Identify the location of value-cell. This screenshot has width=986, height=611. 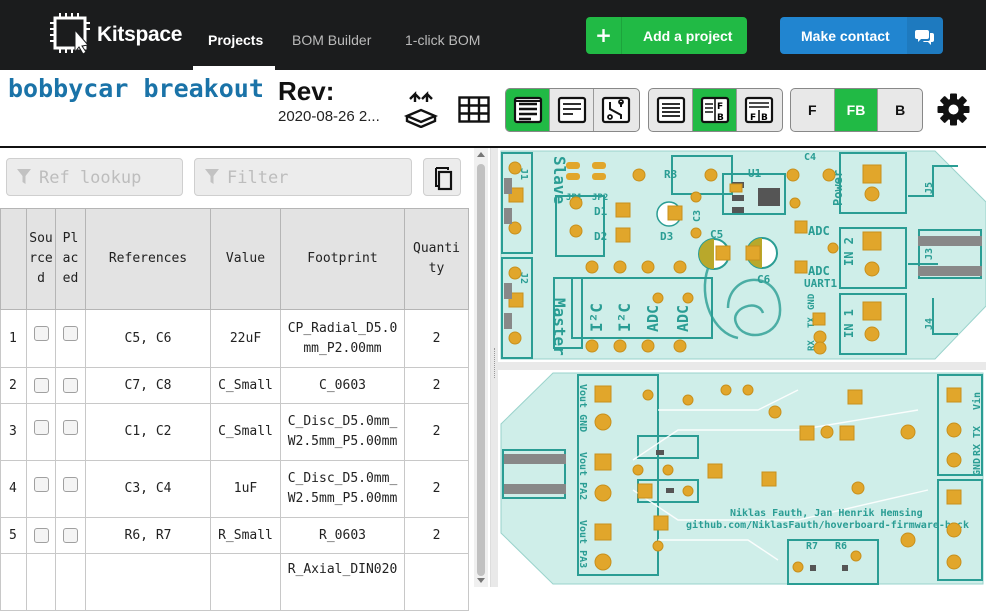
(245, 582).